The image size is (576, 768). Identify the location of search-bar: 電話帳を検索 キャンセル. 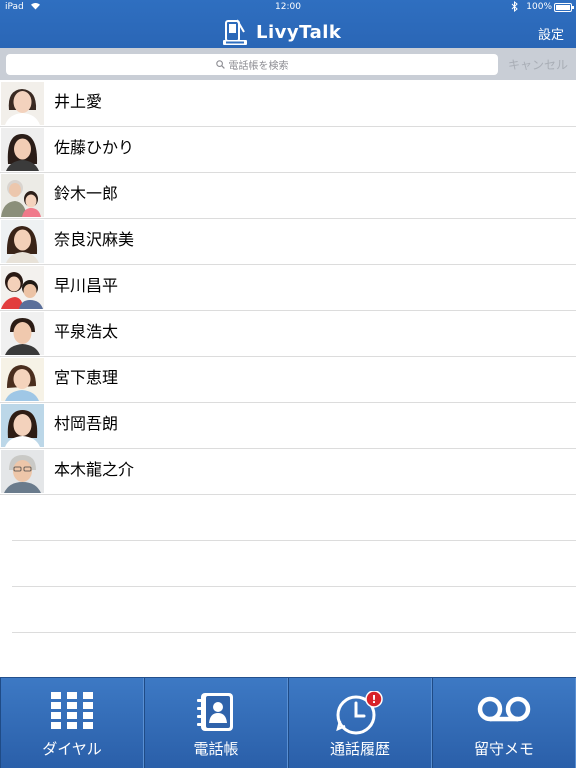
(288, 64).